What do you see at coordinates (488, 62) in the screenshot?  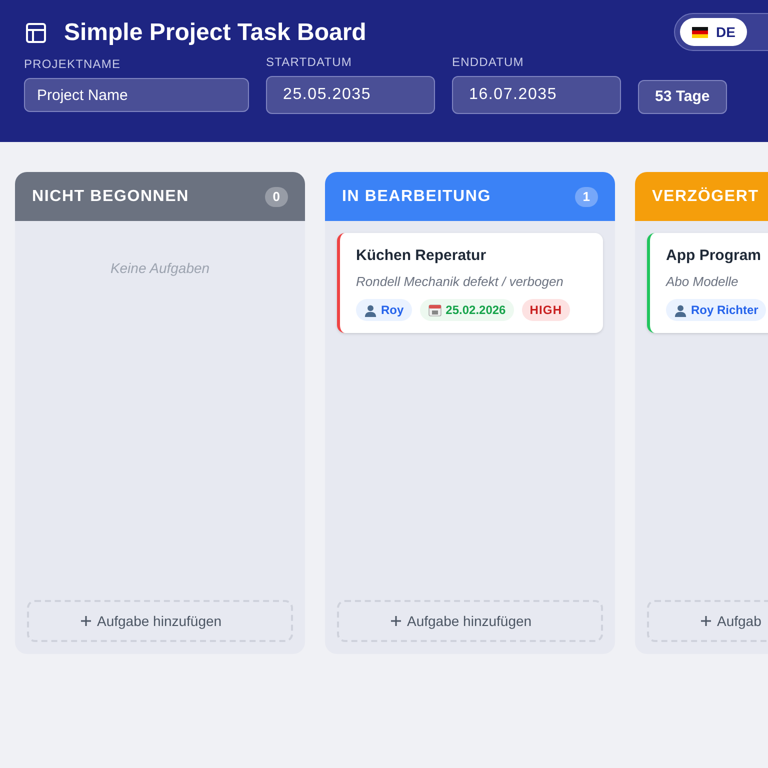 I see `field-label: ENDDATUM` at bounding box center [488, 62].